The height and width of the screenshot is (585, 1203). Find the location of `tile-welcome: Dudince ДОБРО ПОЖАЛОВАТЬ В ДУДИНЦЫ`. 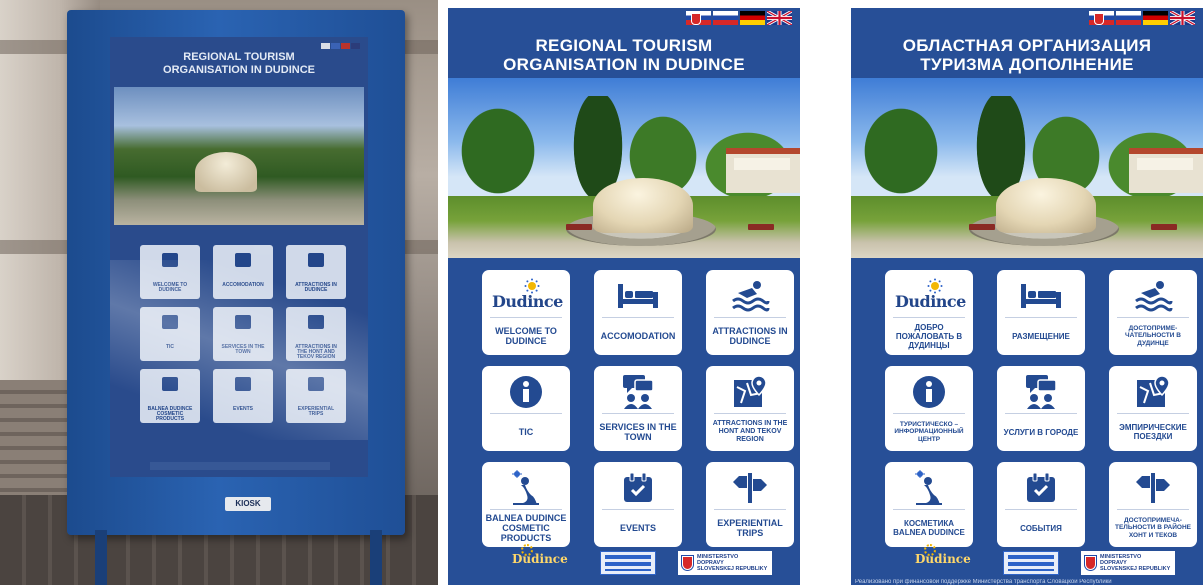

tile-welcome: Dudince ДОБРО ПОЖАЛОВАТЬ В ДУДИНЦЫ is located at coordinates (929, 312).